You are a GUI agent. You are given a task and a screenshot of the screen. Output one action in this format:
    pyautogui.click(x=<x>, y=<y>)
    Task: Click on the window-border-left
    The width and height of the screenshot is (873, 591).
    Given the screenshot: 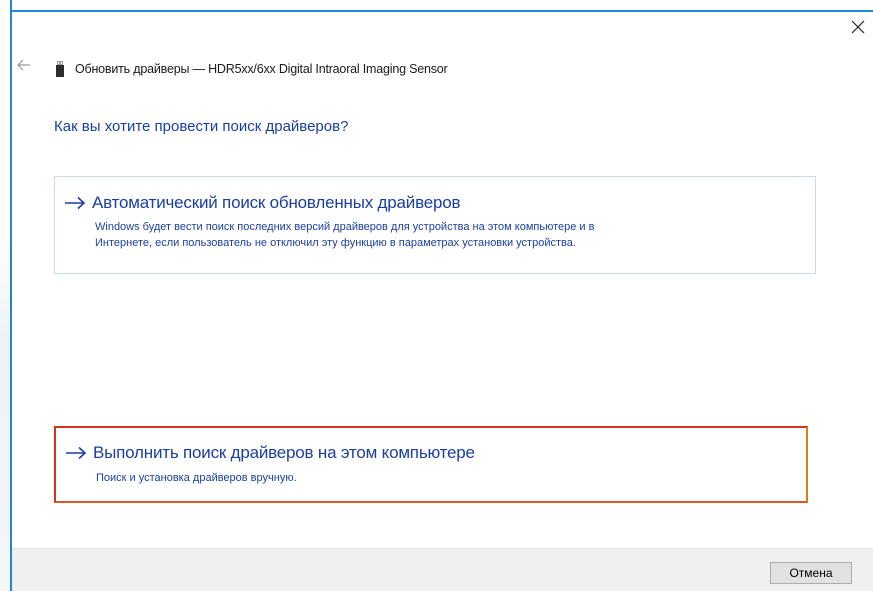 What is the action you would take?
    pyautogui.click(x=11, y=295)
    